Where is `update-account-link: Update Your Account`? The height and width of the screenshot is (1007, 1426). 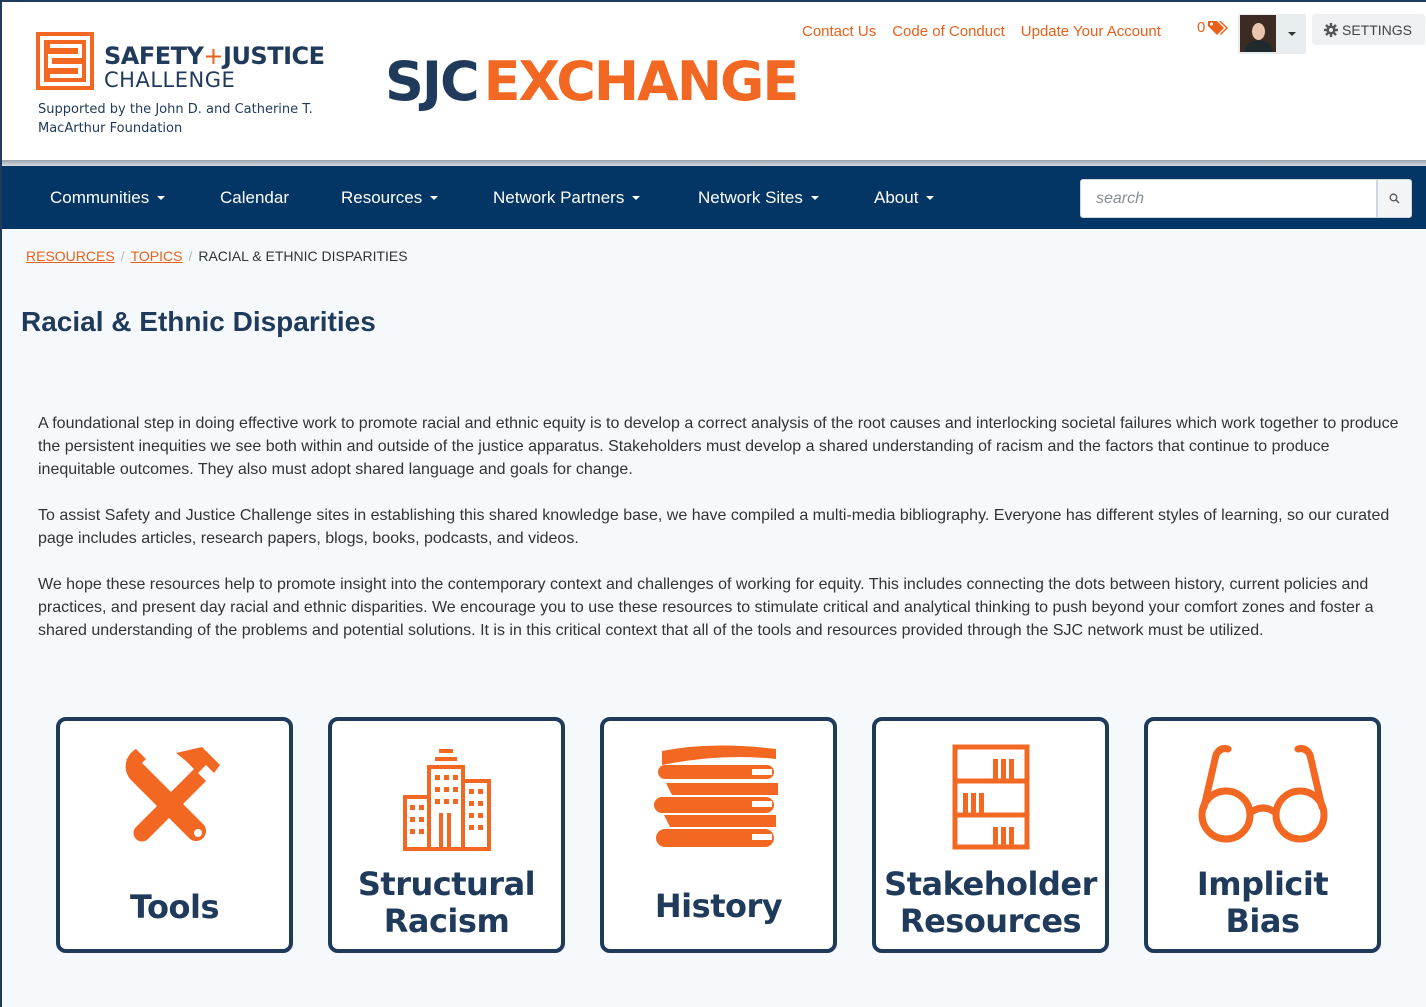 update-account-link: Update Your Account is located at coordinates (1091, 31).